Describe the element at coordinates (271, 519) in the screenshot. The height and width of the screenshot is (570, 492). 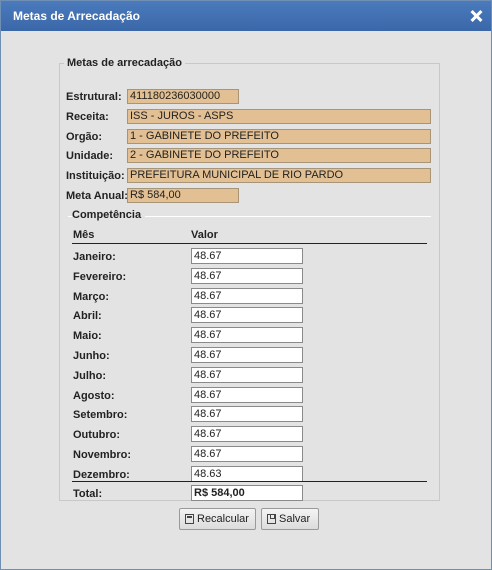
I see `save-icon` at that location.